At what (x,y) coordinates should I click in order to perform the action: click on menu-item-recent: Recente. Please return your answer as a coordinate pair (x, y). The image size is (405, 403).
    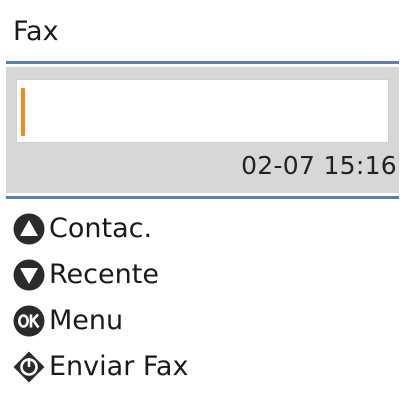
    Looking at the image, I should click on (202, 275).